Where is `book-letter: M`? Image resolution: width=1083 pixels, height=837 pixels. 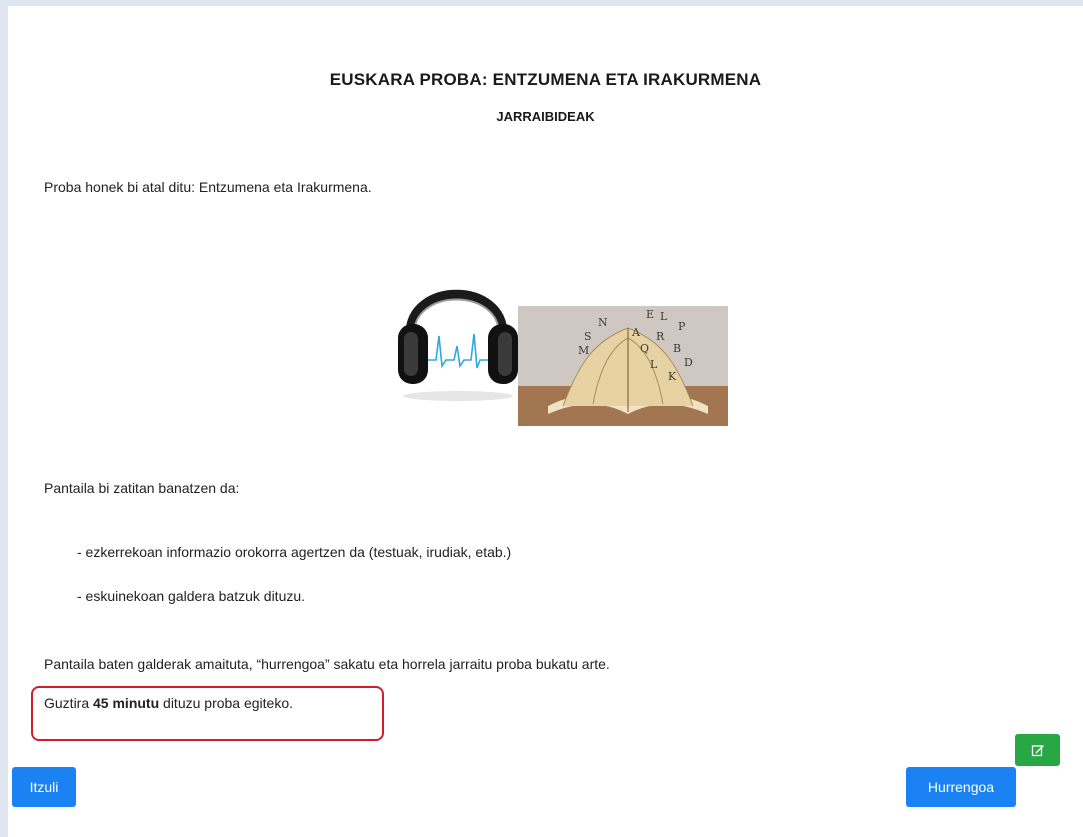 book-letter: M is located at coordinates (583, 350).